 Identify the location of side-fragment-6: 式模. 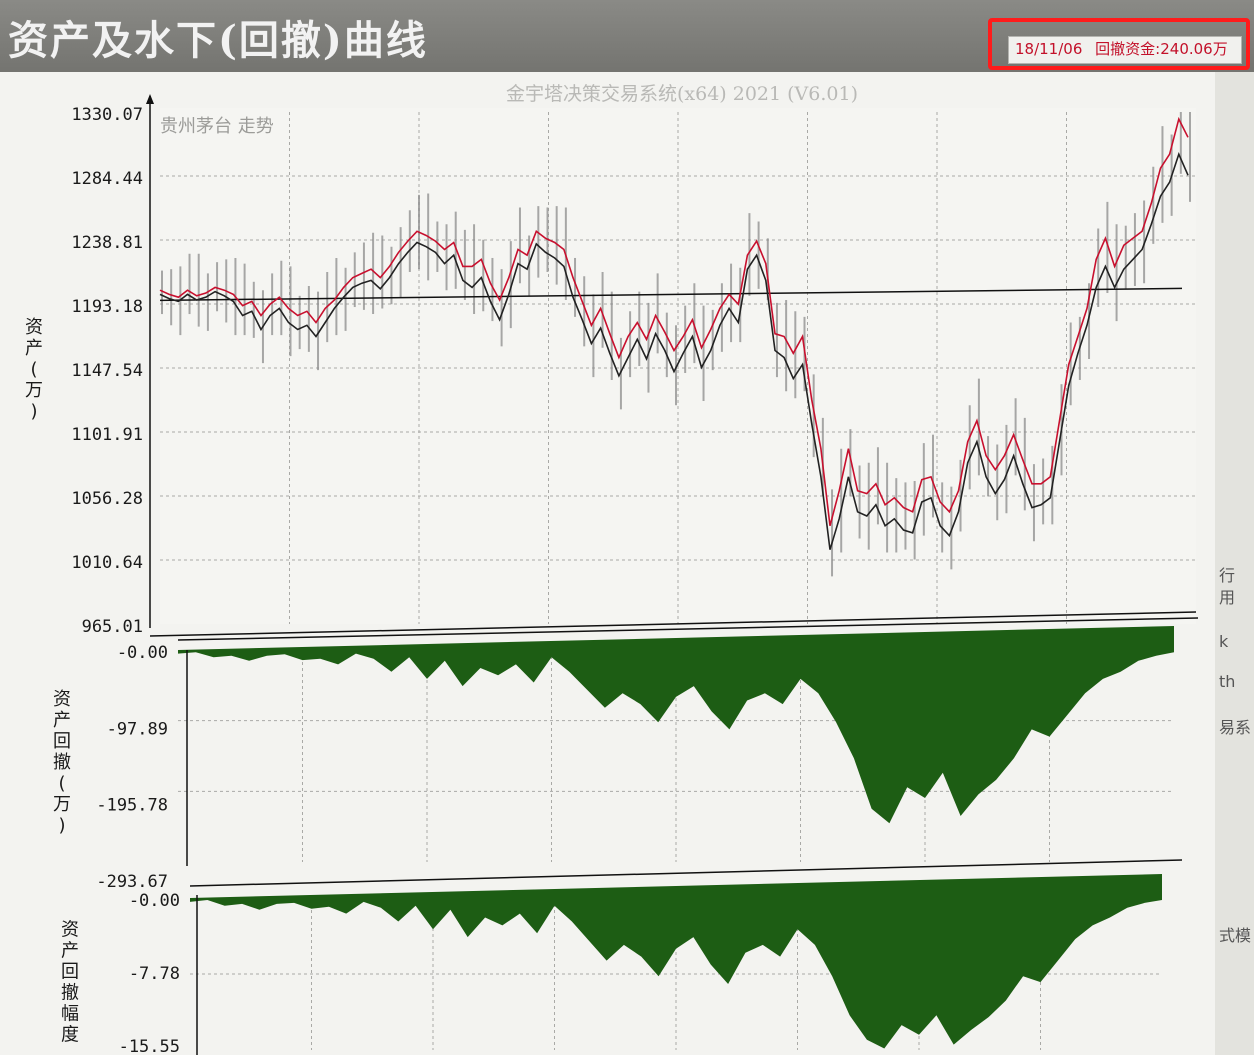
(1235, 935).